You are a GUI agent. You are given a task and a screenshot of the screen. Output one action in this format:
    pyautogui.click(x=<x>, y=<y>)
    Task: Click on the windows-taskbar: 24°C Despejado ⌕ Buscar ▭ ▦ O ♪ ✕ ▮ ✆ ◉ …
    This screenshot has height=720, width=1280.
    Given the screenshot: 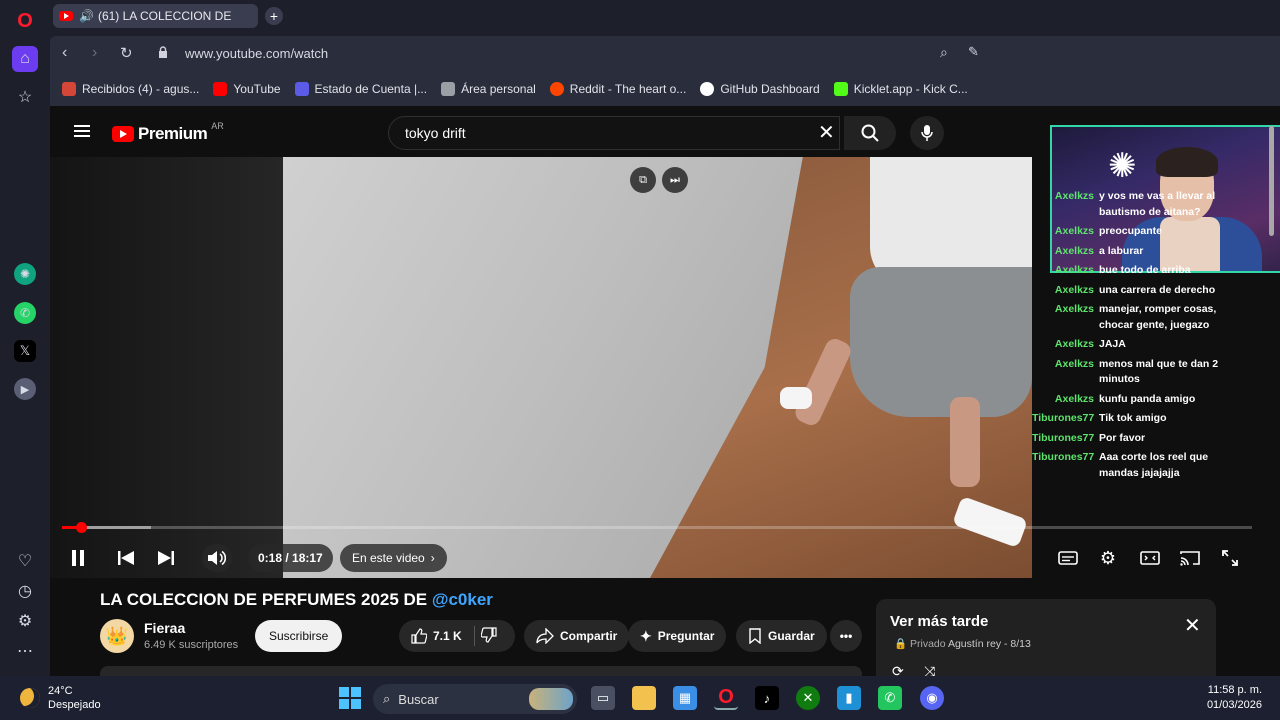 What is the action you would take?
    pyautogui.click(x=640, y=698)
    